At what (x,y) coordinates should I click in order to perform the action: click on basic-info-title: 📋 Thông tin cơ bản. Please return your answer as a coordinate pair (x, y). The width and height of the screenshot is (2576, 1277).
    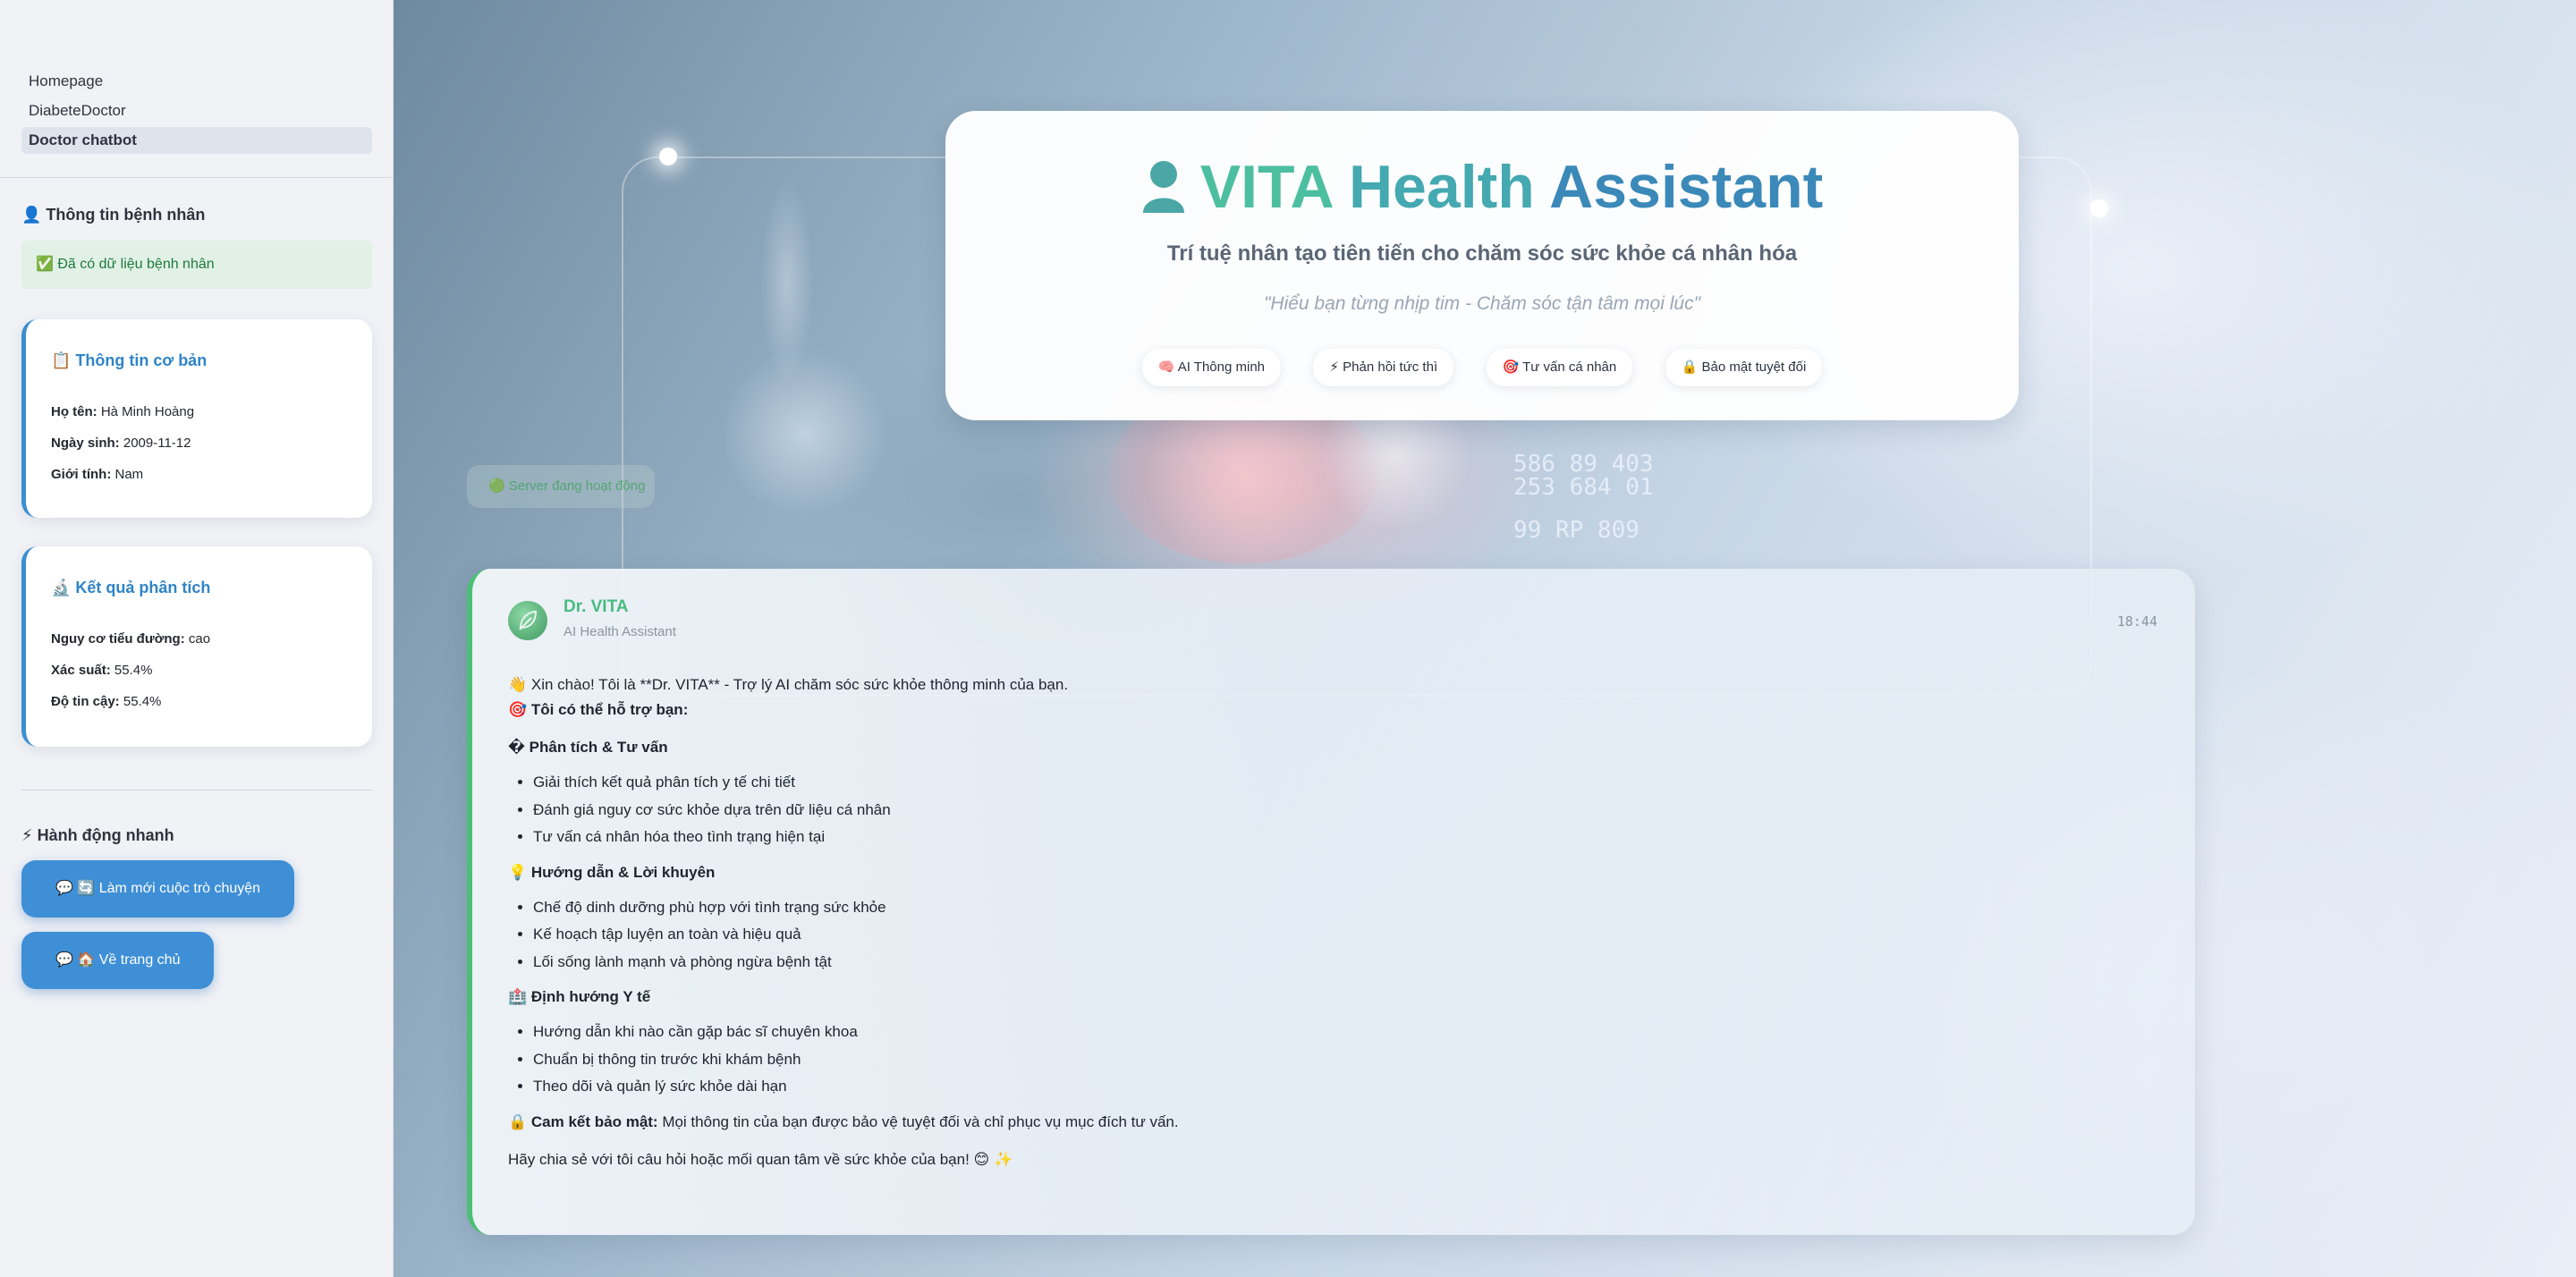
    Looking at the image, I should click on (129, 360).